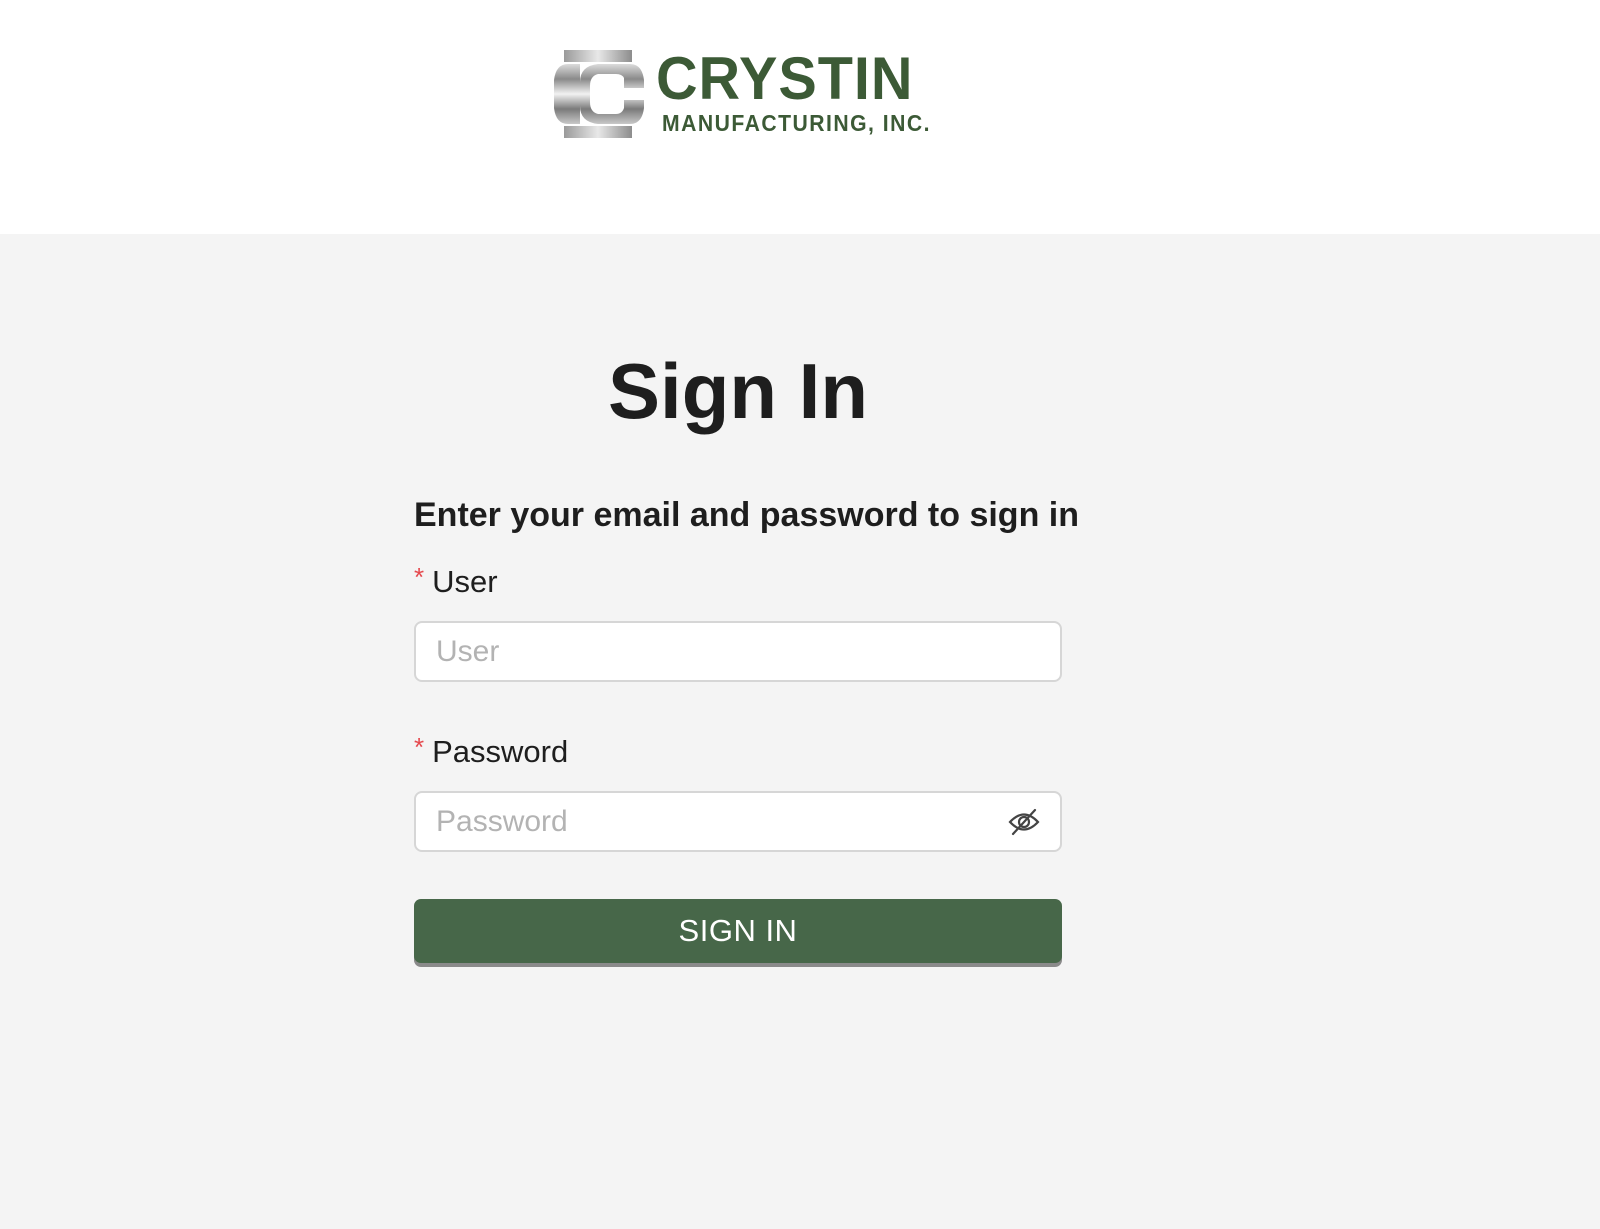  Describe the element at coordinates (500, 751) in the screenshot. I see `password-label-text: Password` at that location.